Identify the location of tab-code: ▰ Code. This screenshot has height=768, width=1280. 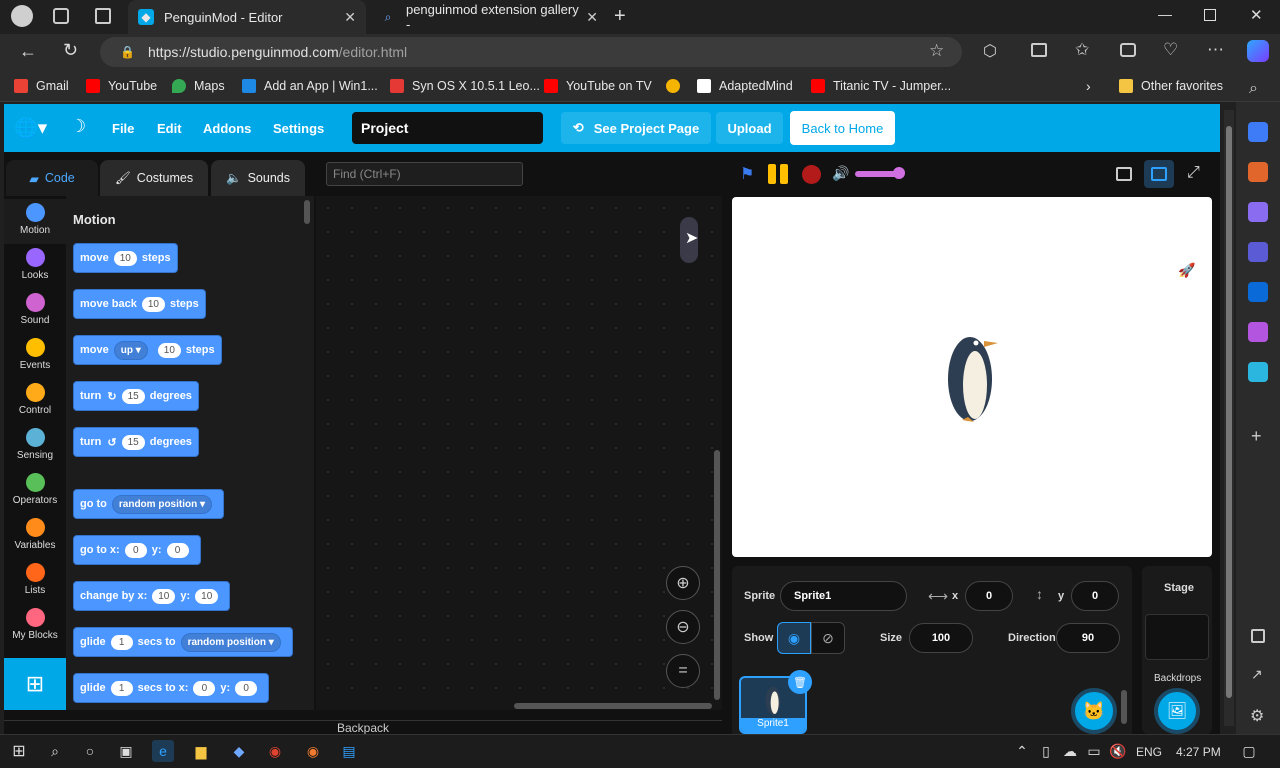
(52, 178).